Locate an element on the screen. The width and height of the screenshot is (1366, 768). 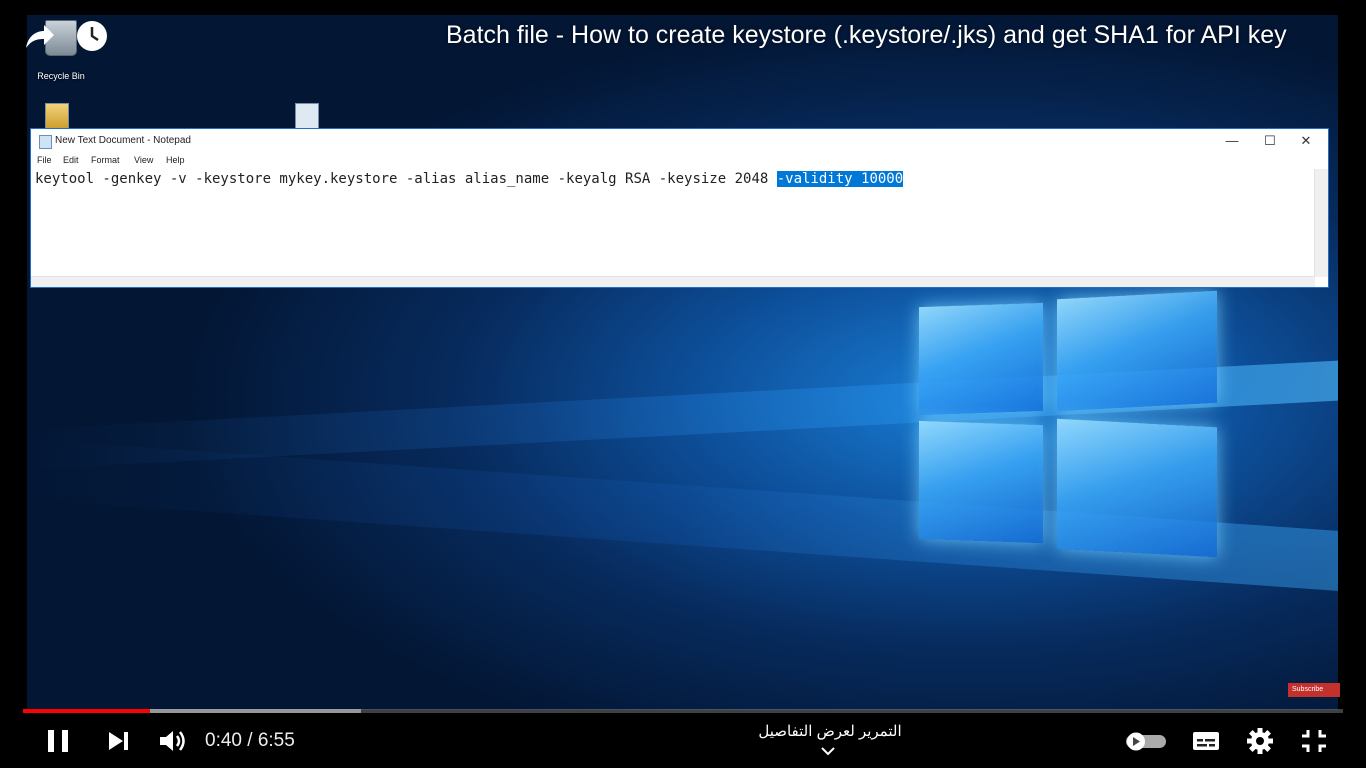
volume-icon is located at coordinates (172, 741).